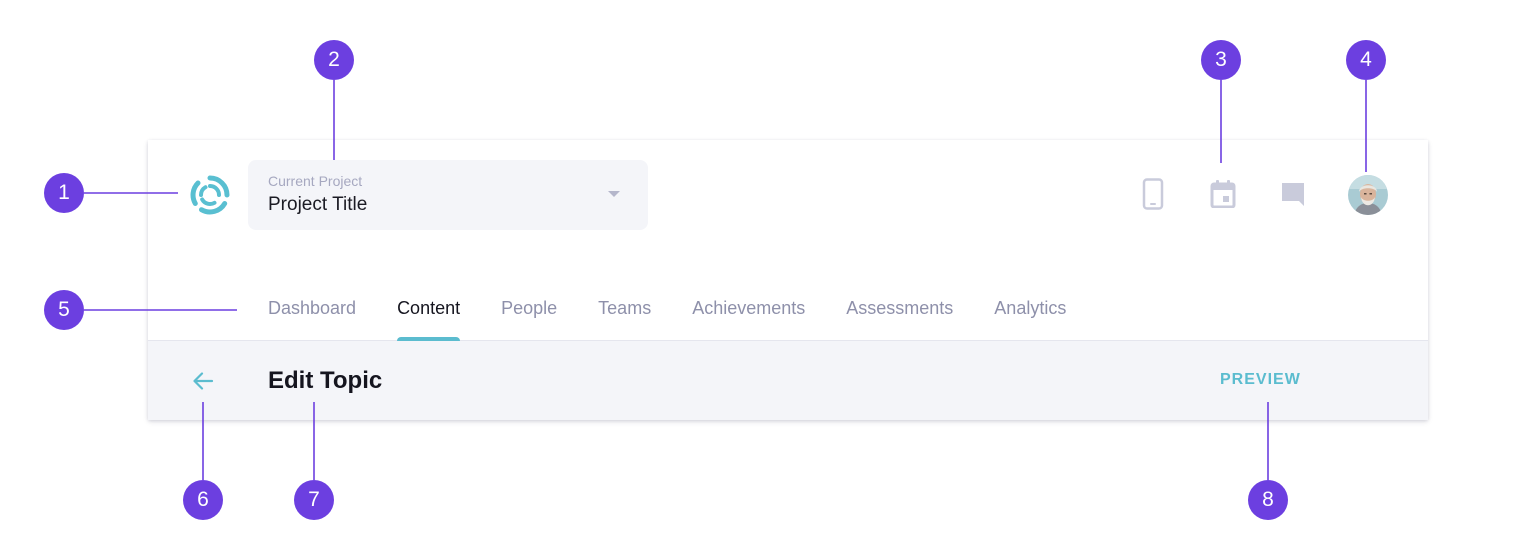 Image resolution: width=1536 pixels, height=560 pixels. Describe the element at coordinates (1221, 60) in the screenshot. I see `annotation-badge-3: 3` at that location.